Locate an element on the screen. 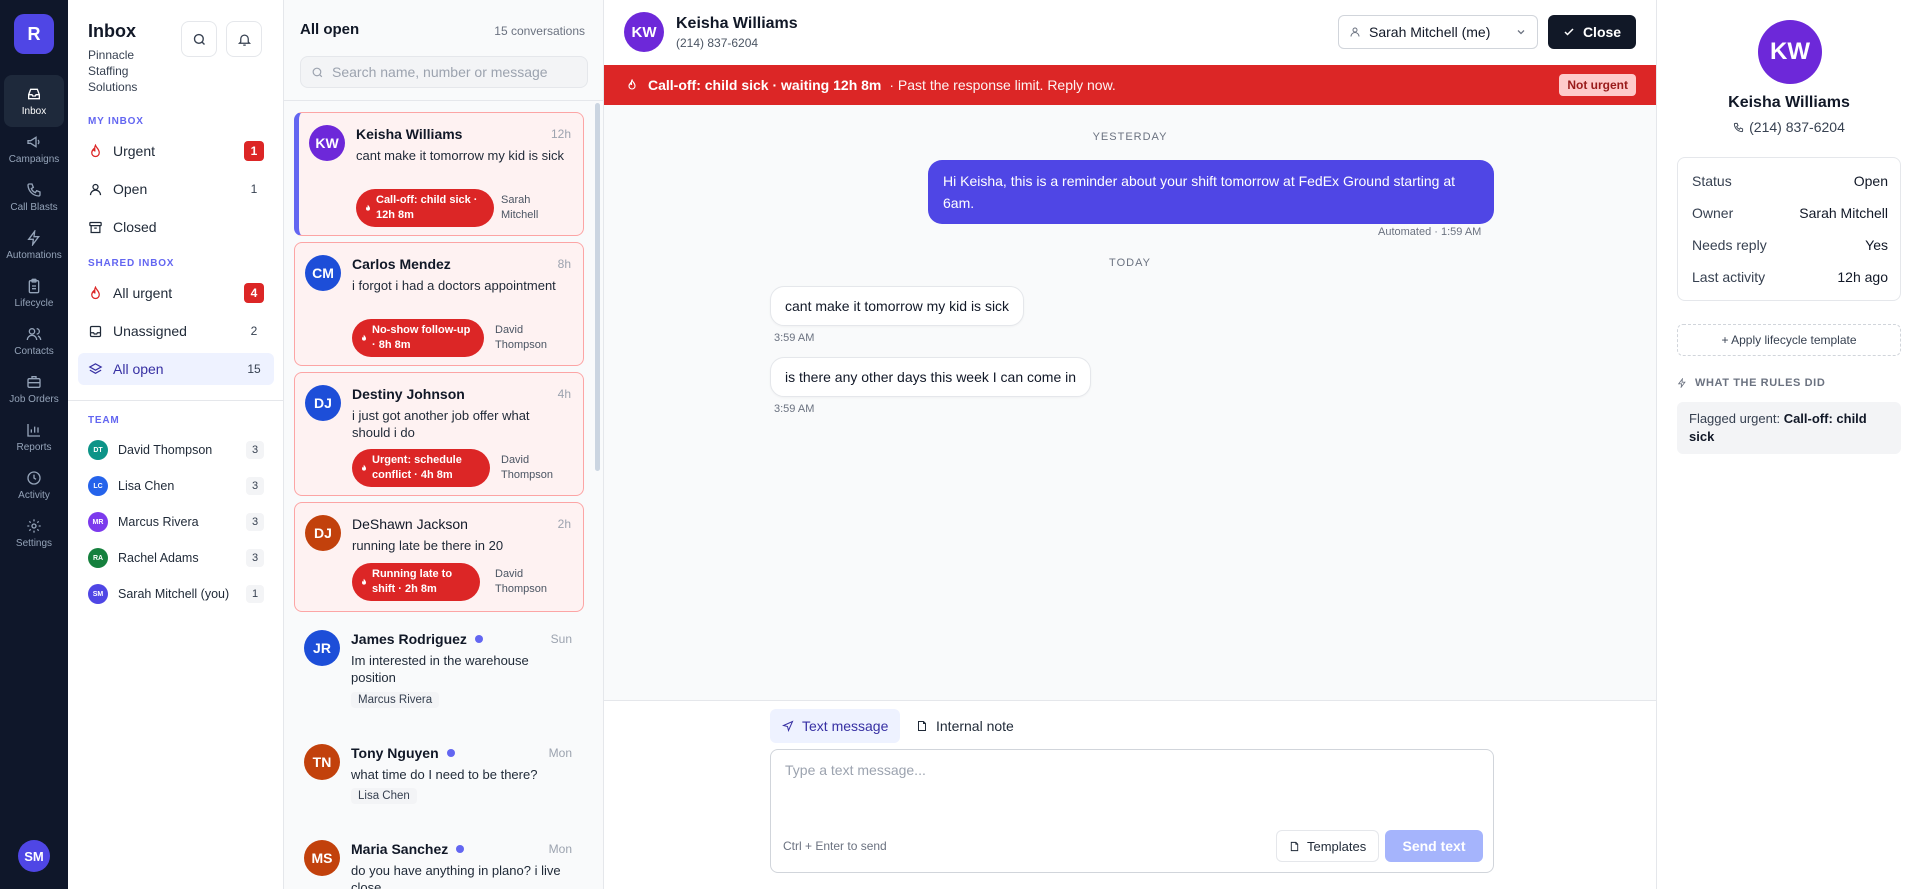  rail-item-settings: Settings is located at coordinates (34, 533).